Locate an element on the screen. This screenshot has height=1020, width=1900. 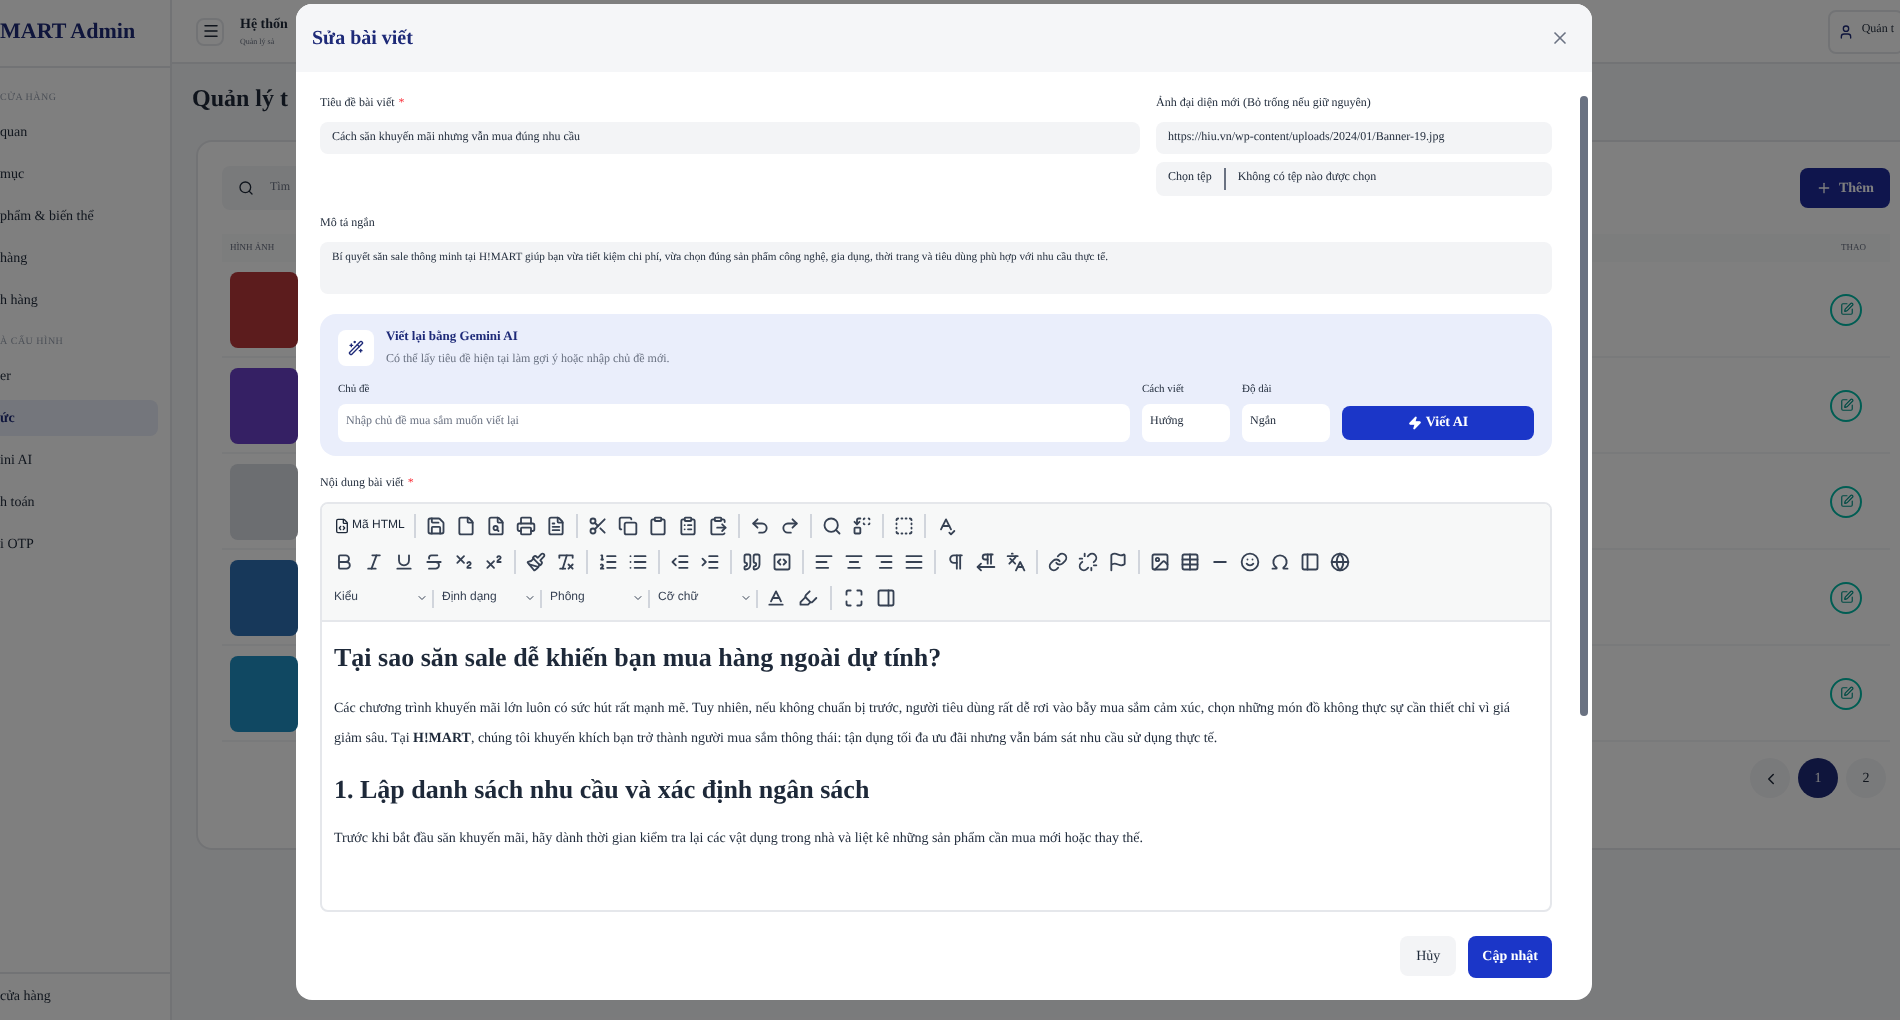
user-icon is located at coordinates (1845, 31).